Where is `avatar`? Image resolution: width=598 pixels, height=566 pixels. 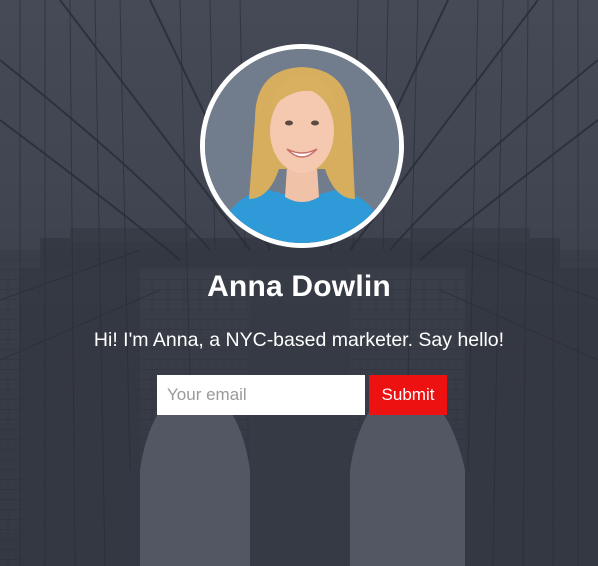
avatar is located at coordinates (302, 146).